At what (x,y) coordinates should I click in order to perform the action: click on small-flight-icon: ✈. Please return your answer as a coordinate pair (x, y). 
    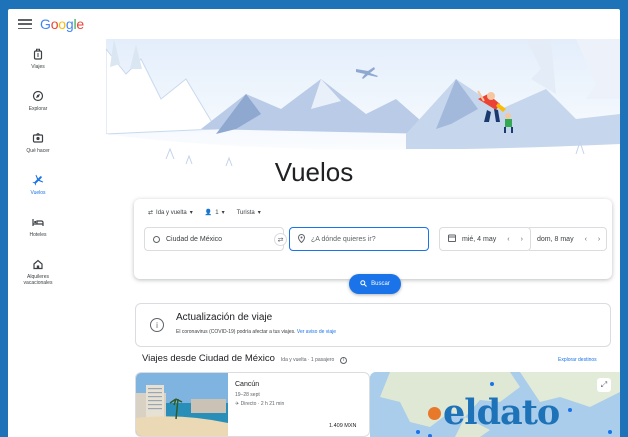
    Looking at the image, I should click on (237, 404).